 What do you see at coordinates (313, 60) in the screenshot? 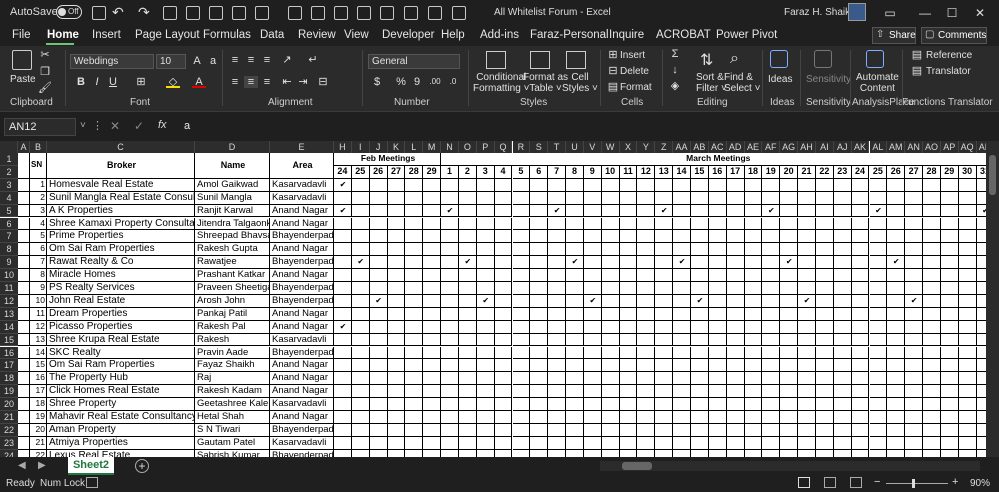
I see `wrap-text-icon: ↵` at bounding box center [313, 60].